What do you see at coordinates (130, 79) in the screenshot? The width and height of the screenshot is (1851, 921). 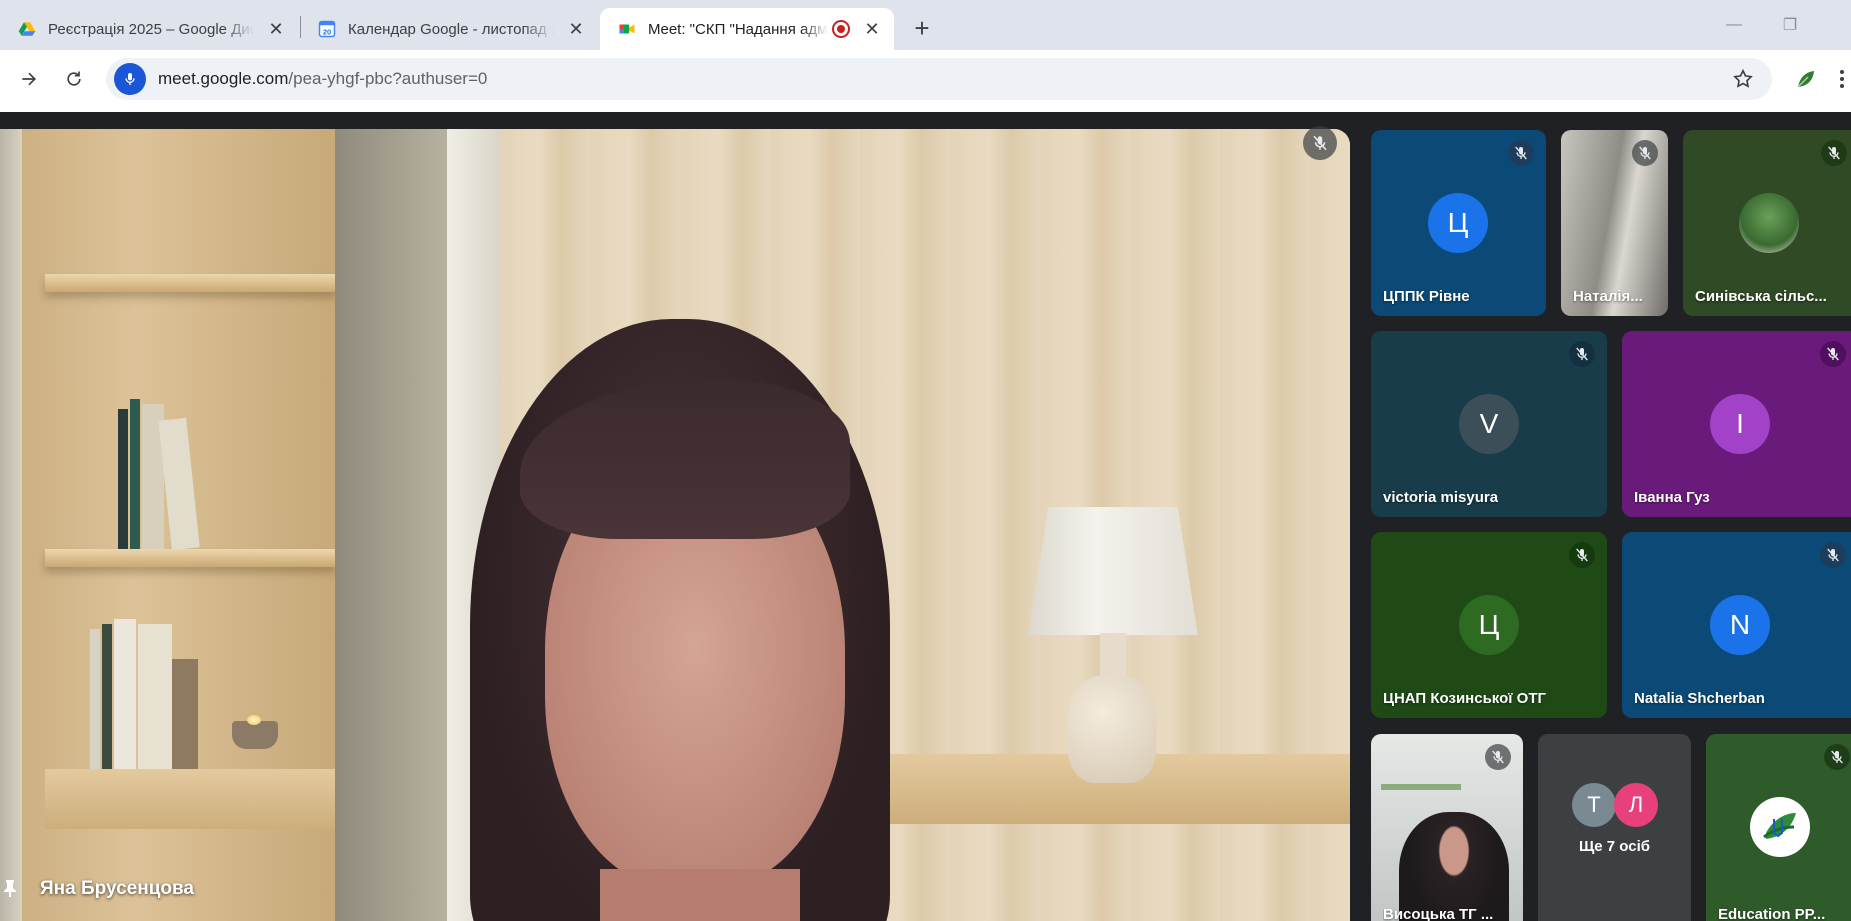 I see `microphone-icon` at bounding box center [130, 79].